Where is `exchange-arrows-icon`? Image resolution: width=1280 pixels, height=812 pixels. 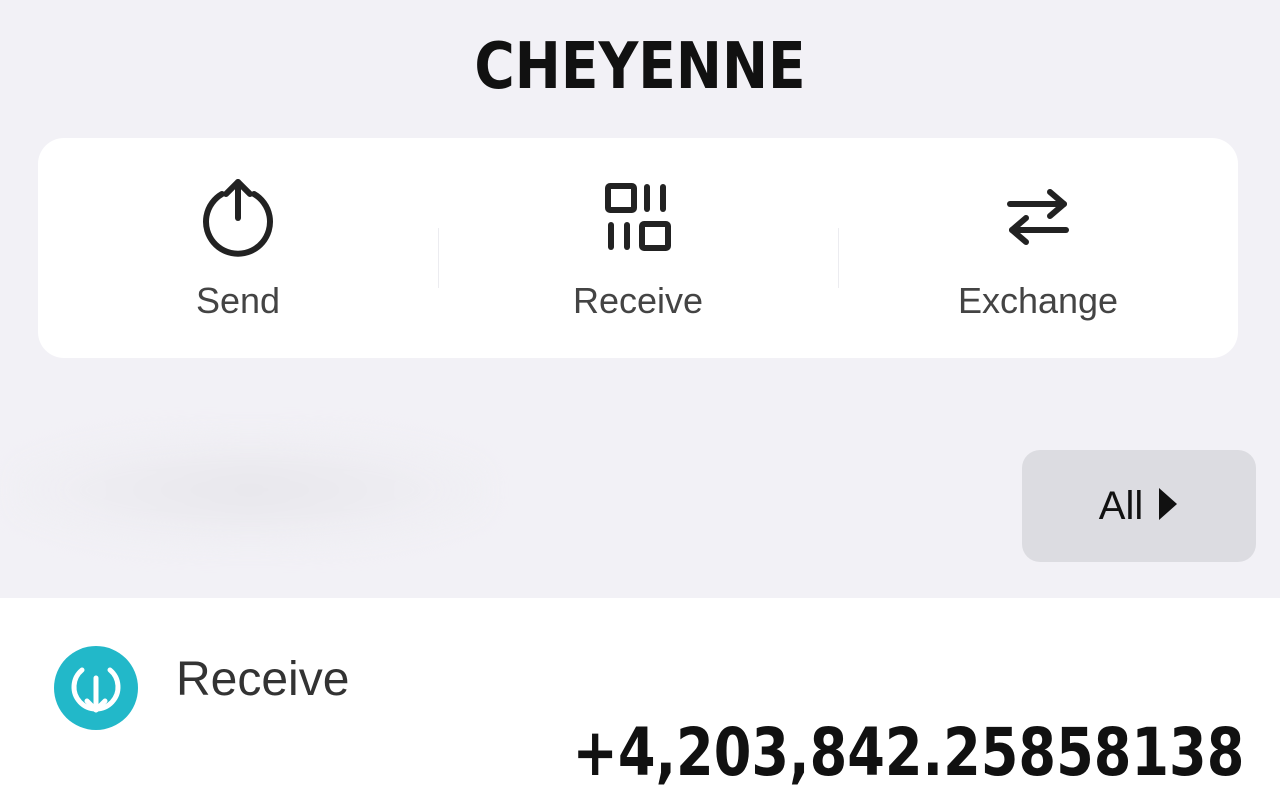 exchange-arrows-icon is located at coordinates (1038, 216).